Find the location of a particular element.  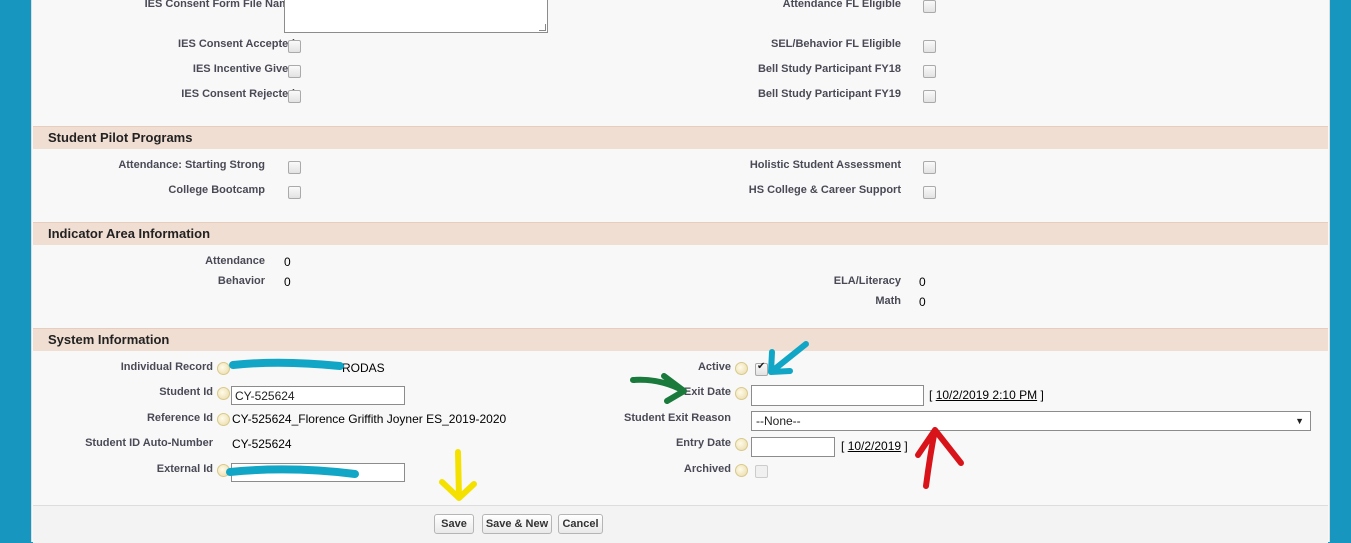

blue-arrow-icon is located at coordinates (788, 358).